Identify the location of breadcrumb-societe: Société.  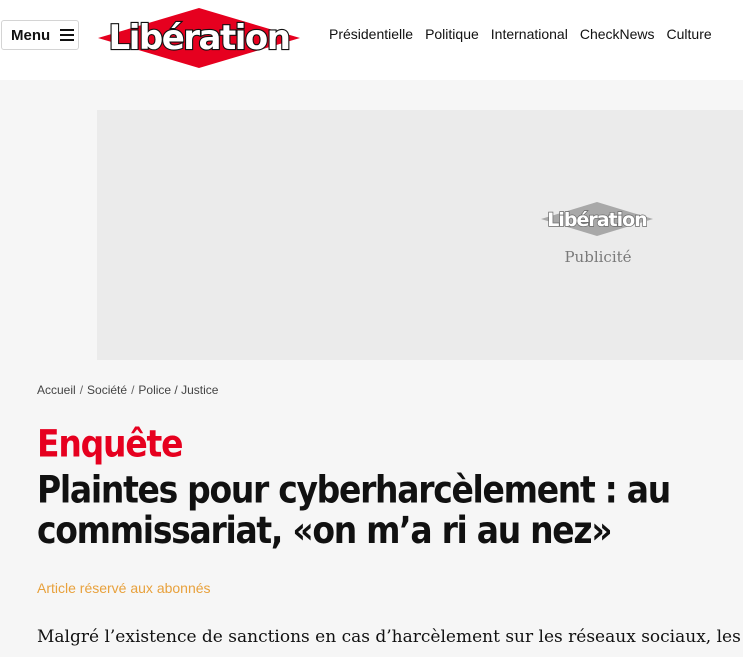
(107, 390).